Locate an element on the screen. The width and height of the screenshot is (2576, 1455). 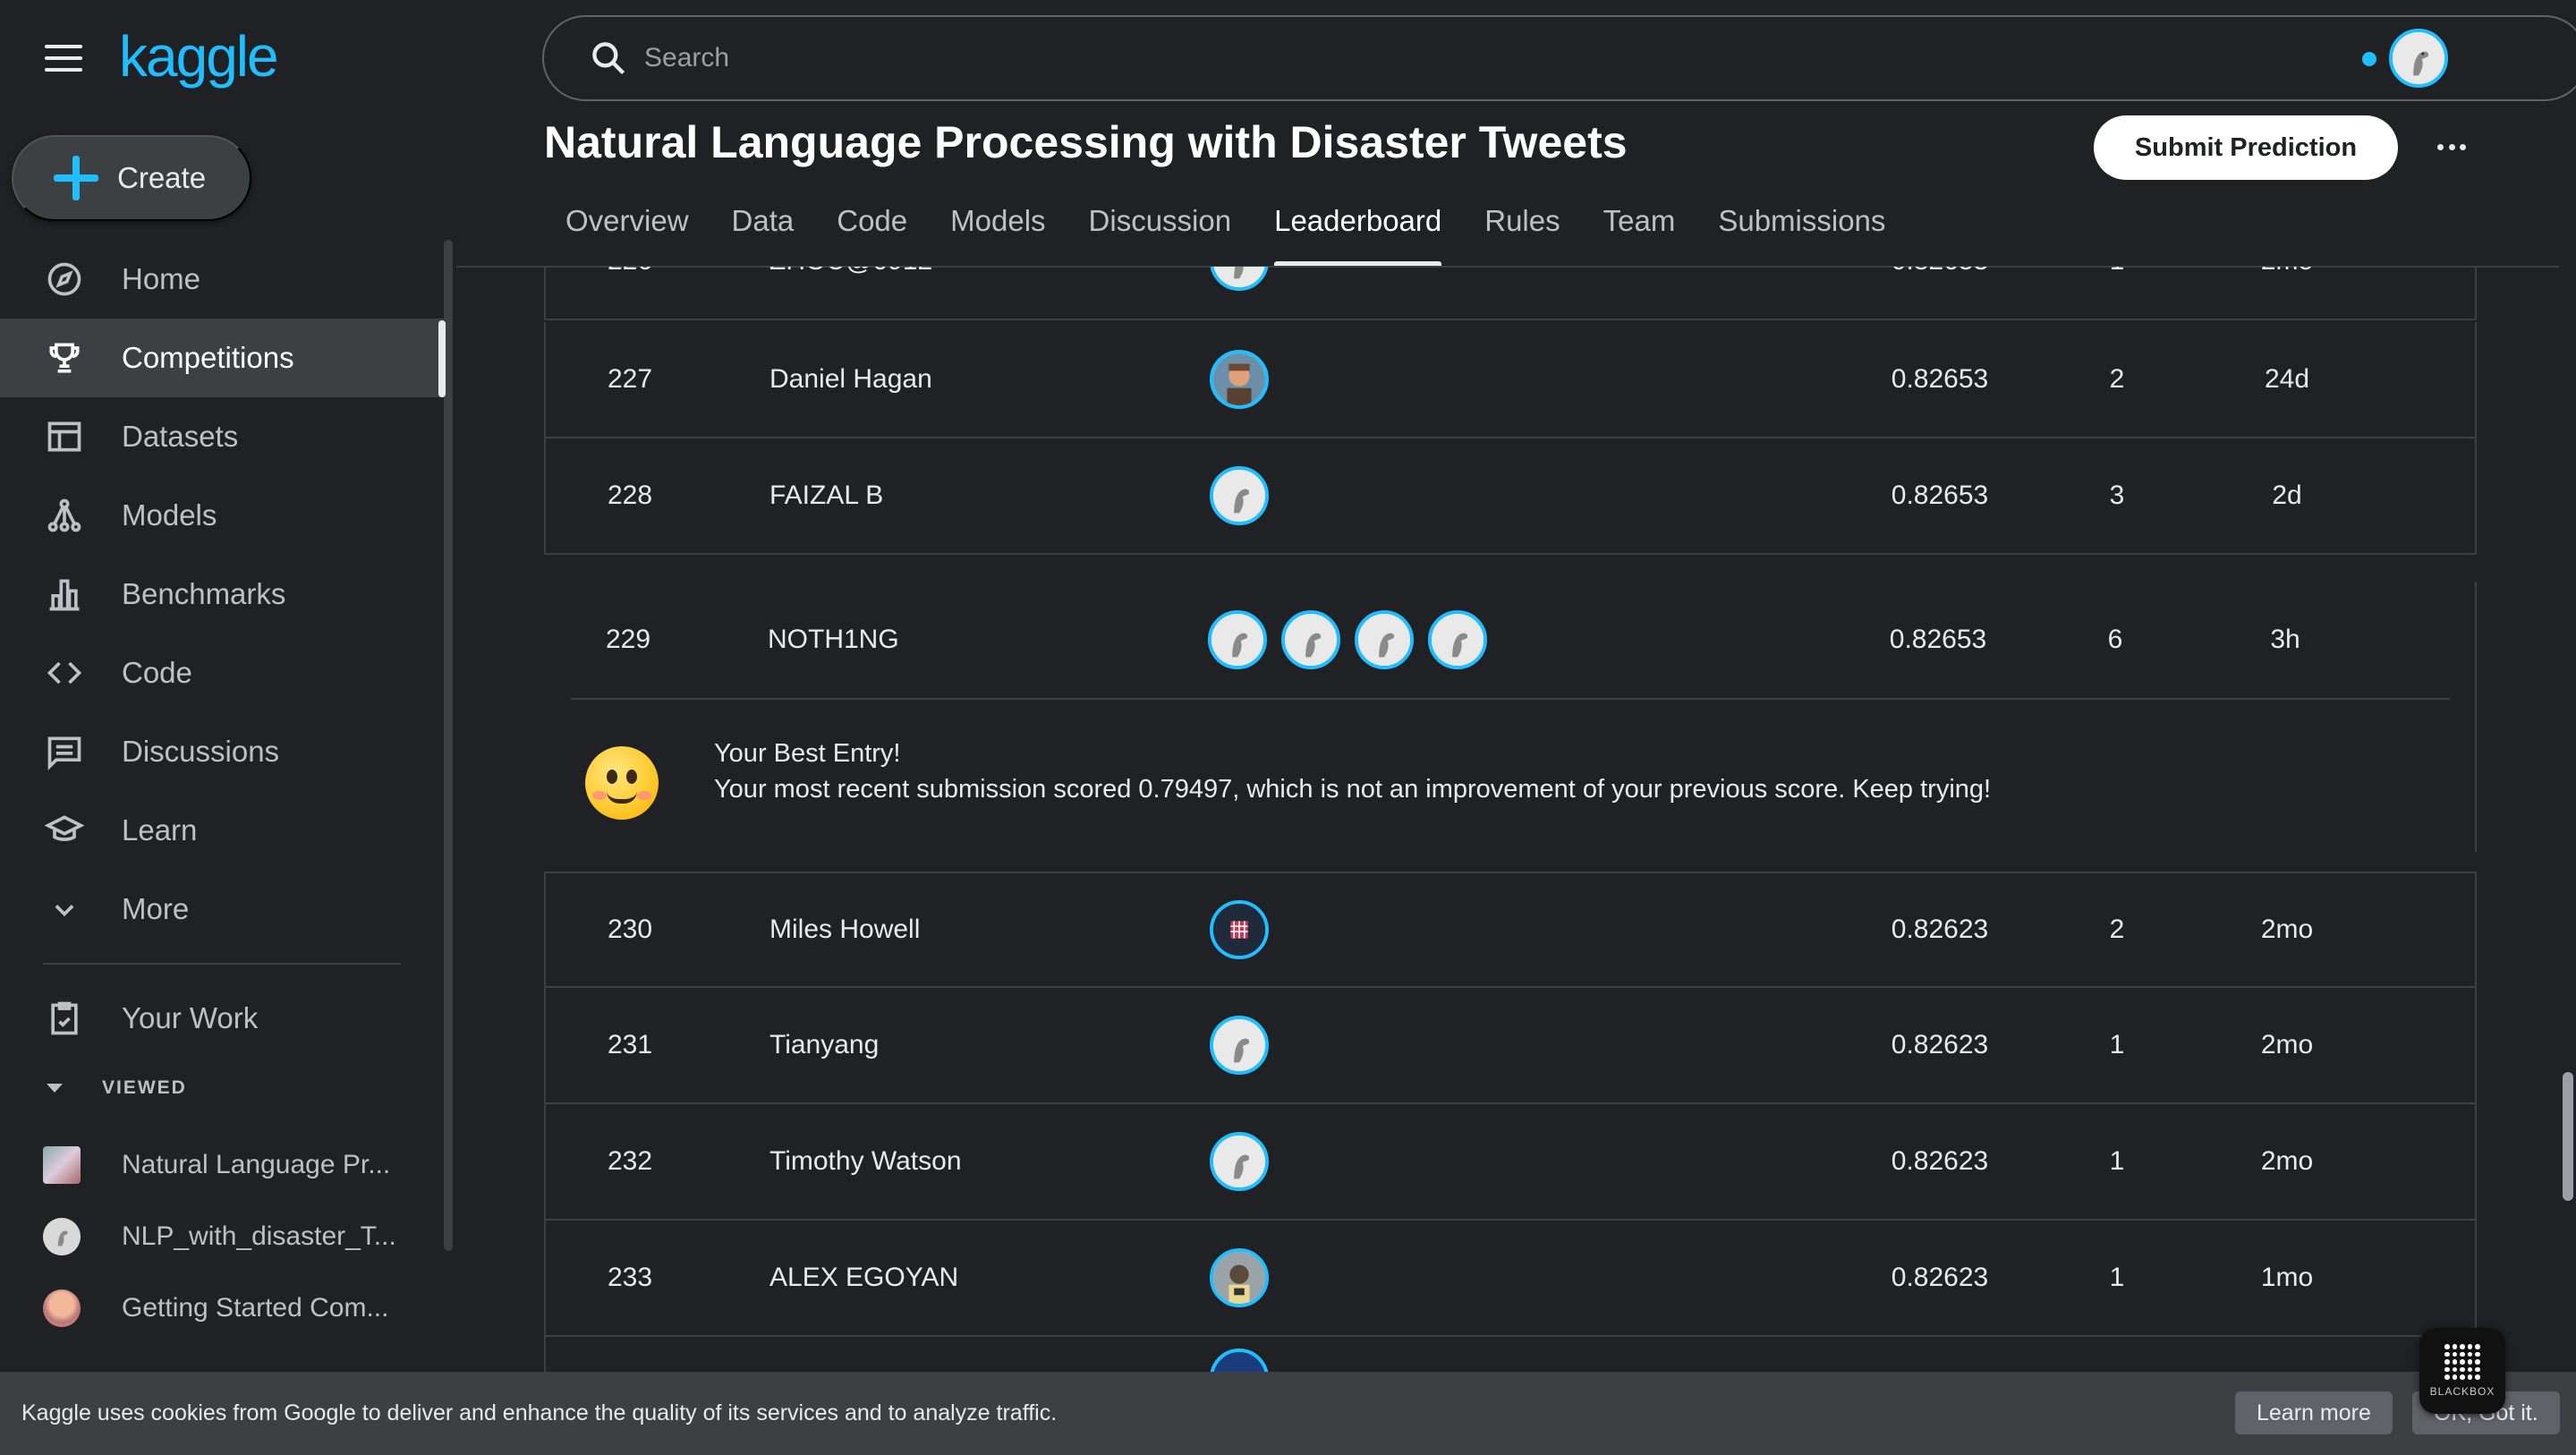
tab-submissions: Submissions is located at coordinates (1801, 233).